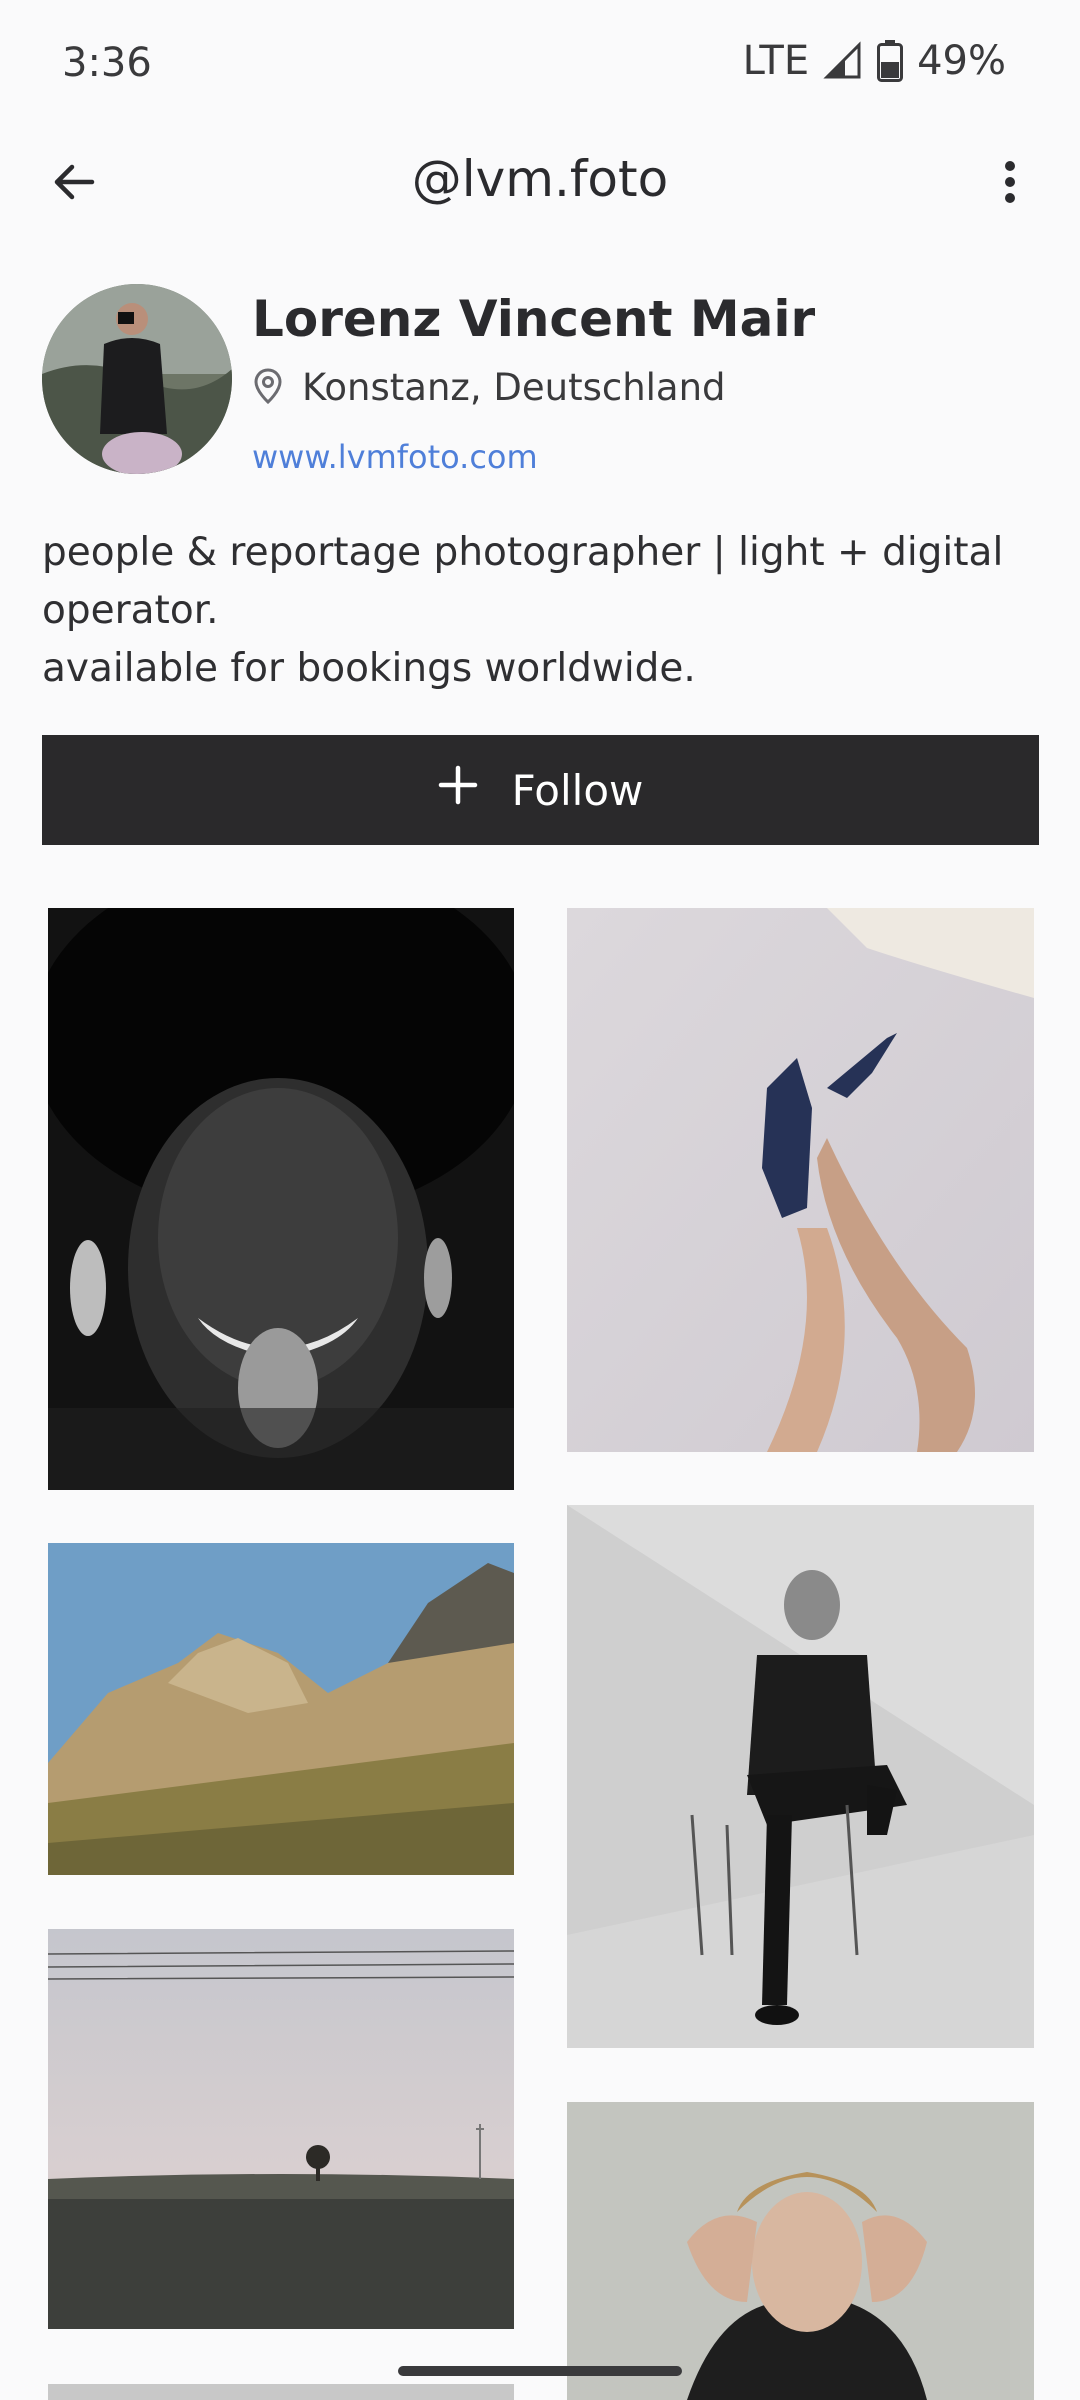 This screenshot has height=2400, width=1080. I want to click on network-type: LTE, so click(776, 61).